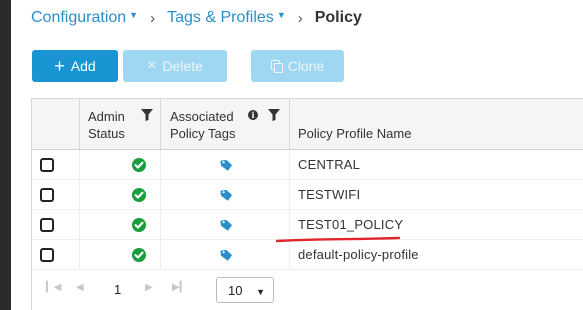 The height and width of the screenshot is (310, 583). What do you see at coordinates (436, 255) in the screenshot?
I see `profile-name-cell: default-policy-profile` at bounding box center [436, 255].